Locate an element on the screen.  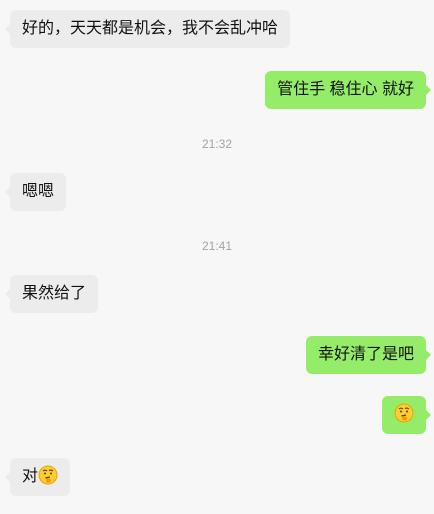
message-bubble-outgoing: 管住手 稳住心 就好 is located at coordinates (348, 90).